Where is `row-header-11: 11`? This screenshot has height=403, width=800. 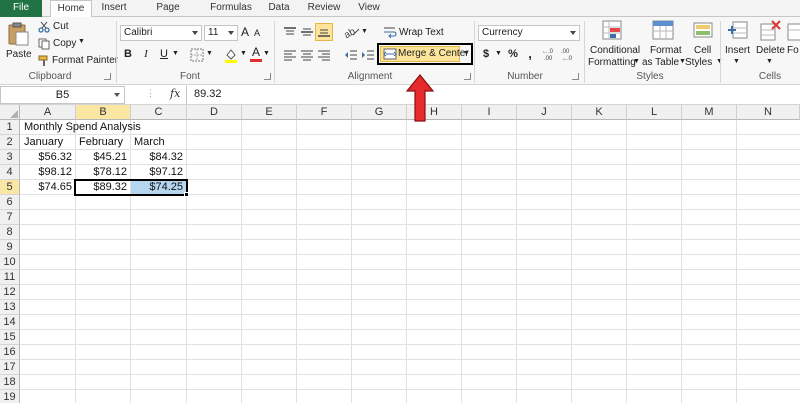
row-header-11: 11 is located at coordinates (10, 277).